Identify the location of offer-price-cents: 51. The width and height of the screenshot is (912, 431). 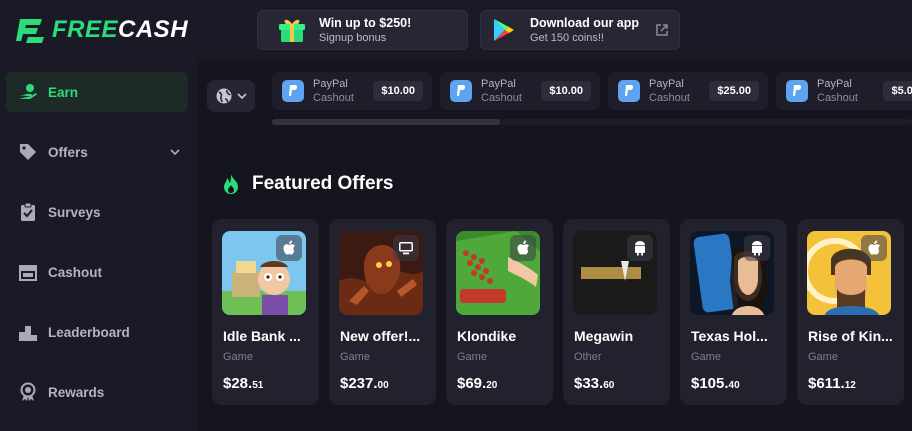
(258, 385).